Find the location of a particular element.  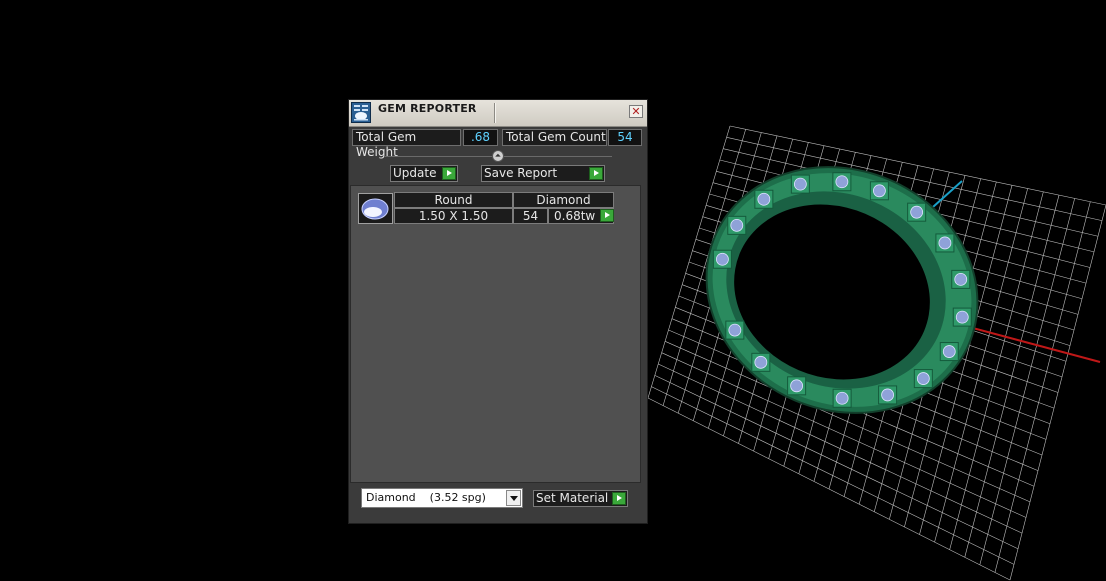

set-material-button-label: Set Material is located at coordinates (572, 498).